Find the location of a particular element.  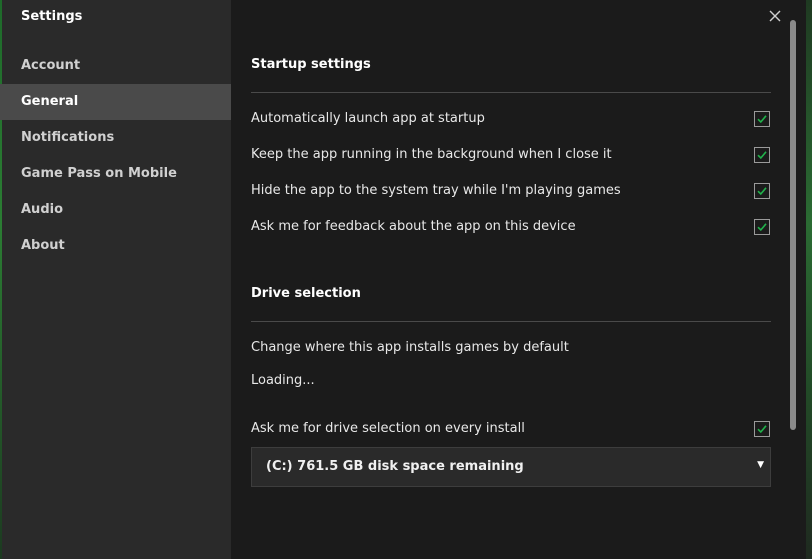

drive-selection-heading: Drive selection is located at coordinates (306, 293).